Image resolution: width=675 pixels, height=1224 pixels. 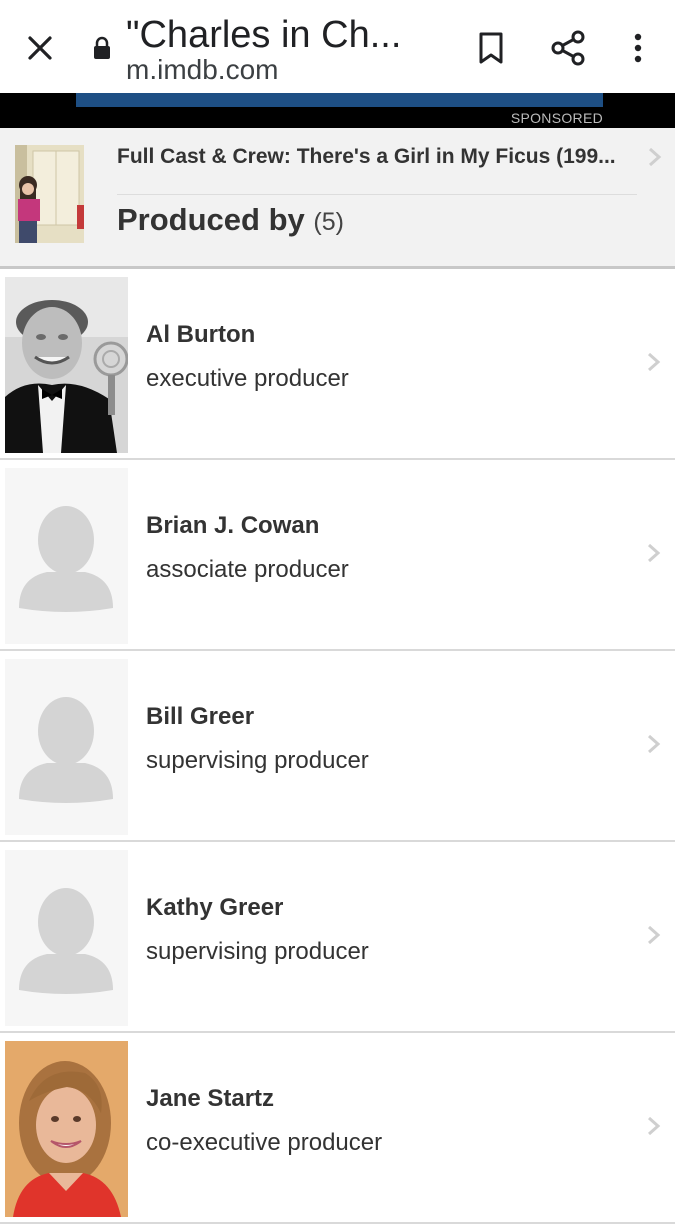 I want to click on person-name: Bill Greer, so click(x=200, y=716).